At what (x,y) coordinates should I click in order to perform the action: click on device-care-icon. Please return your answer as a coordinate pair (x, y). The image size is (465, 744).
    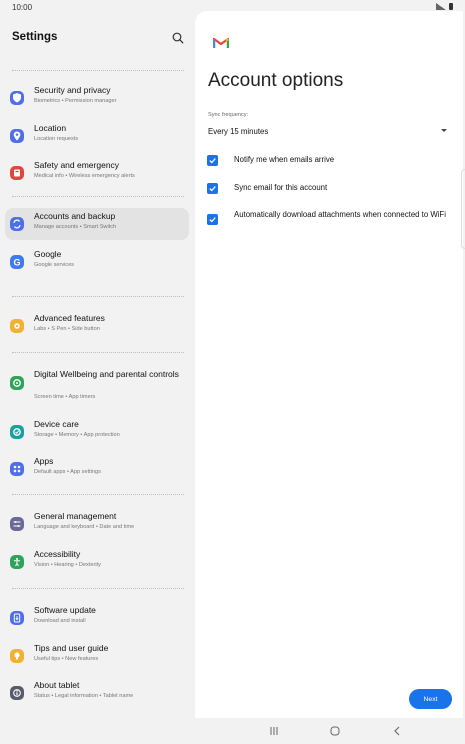
    Looking at the image, I should click on (17, 431).